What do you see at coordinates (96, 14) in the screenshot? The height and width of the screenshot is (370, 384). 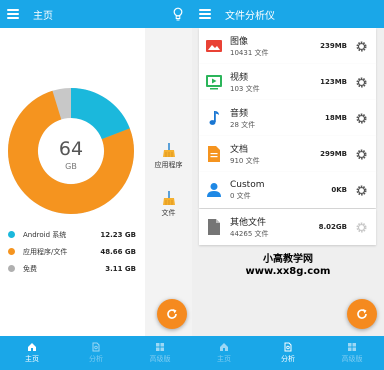 I see `home-app-bar: 主页` at bounding box center [96, 14].